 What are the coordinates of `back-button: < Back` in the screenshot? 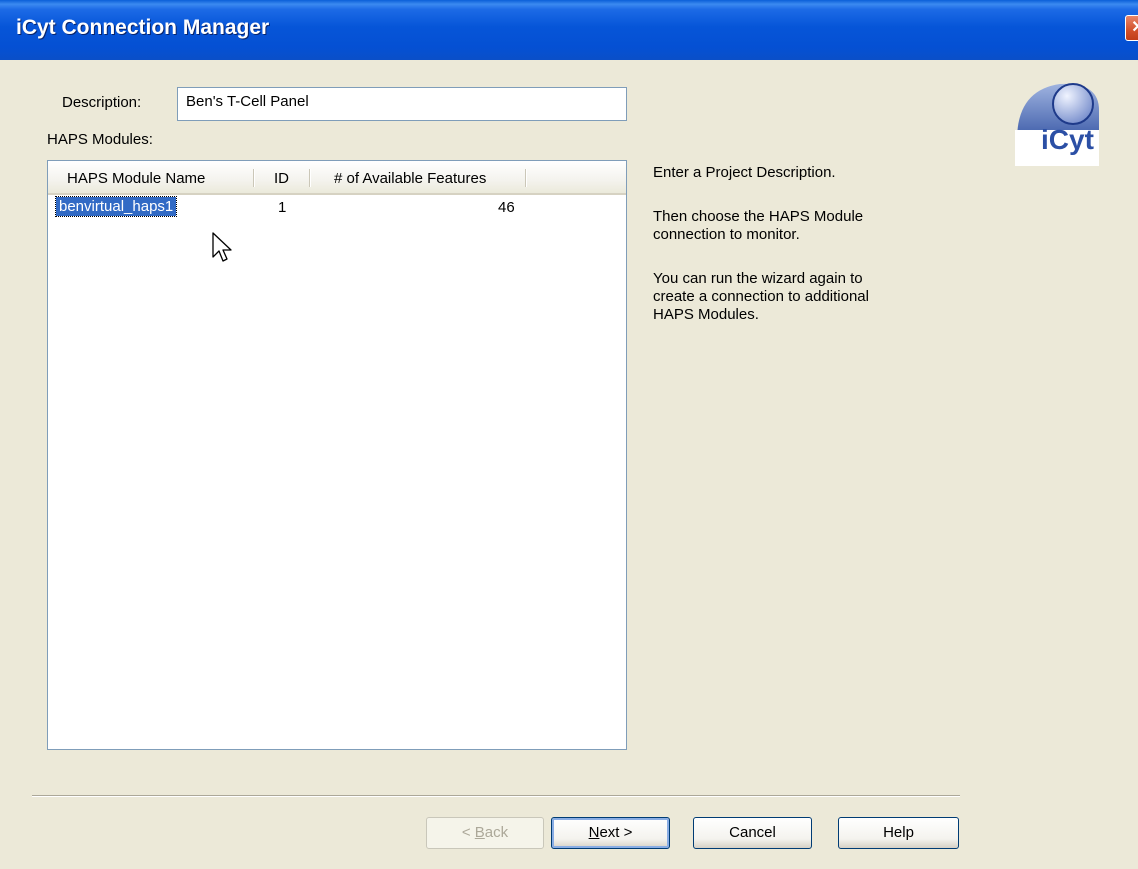 It's located at (485, 833).